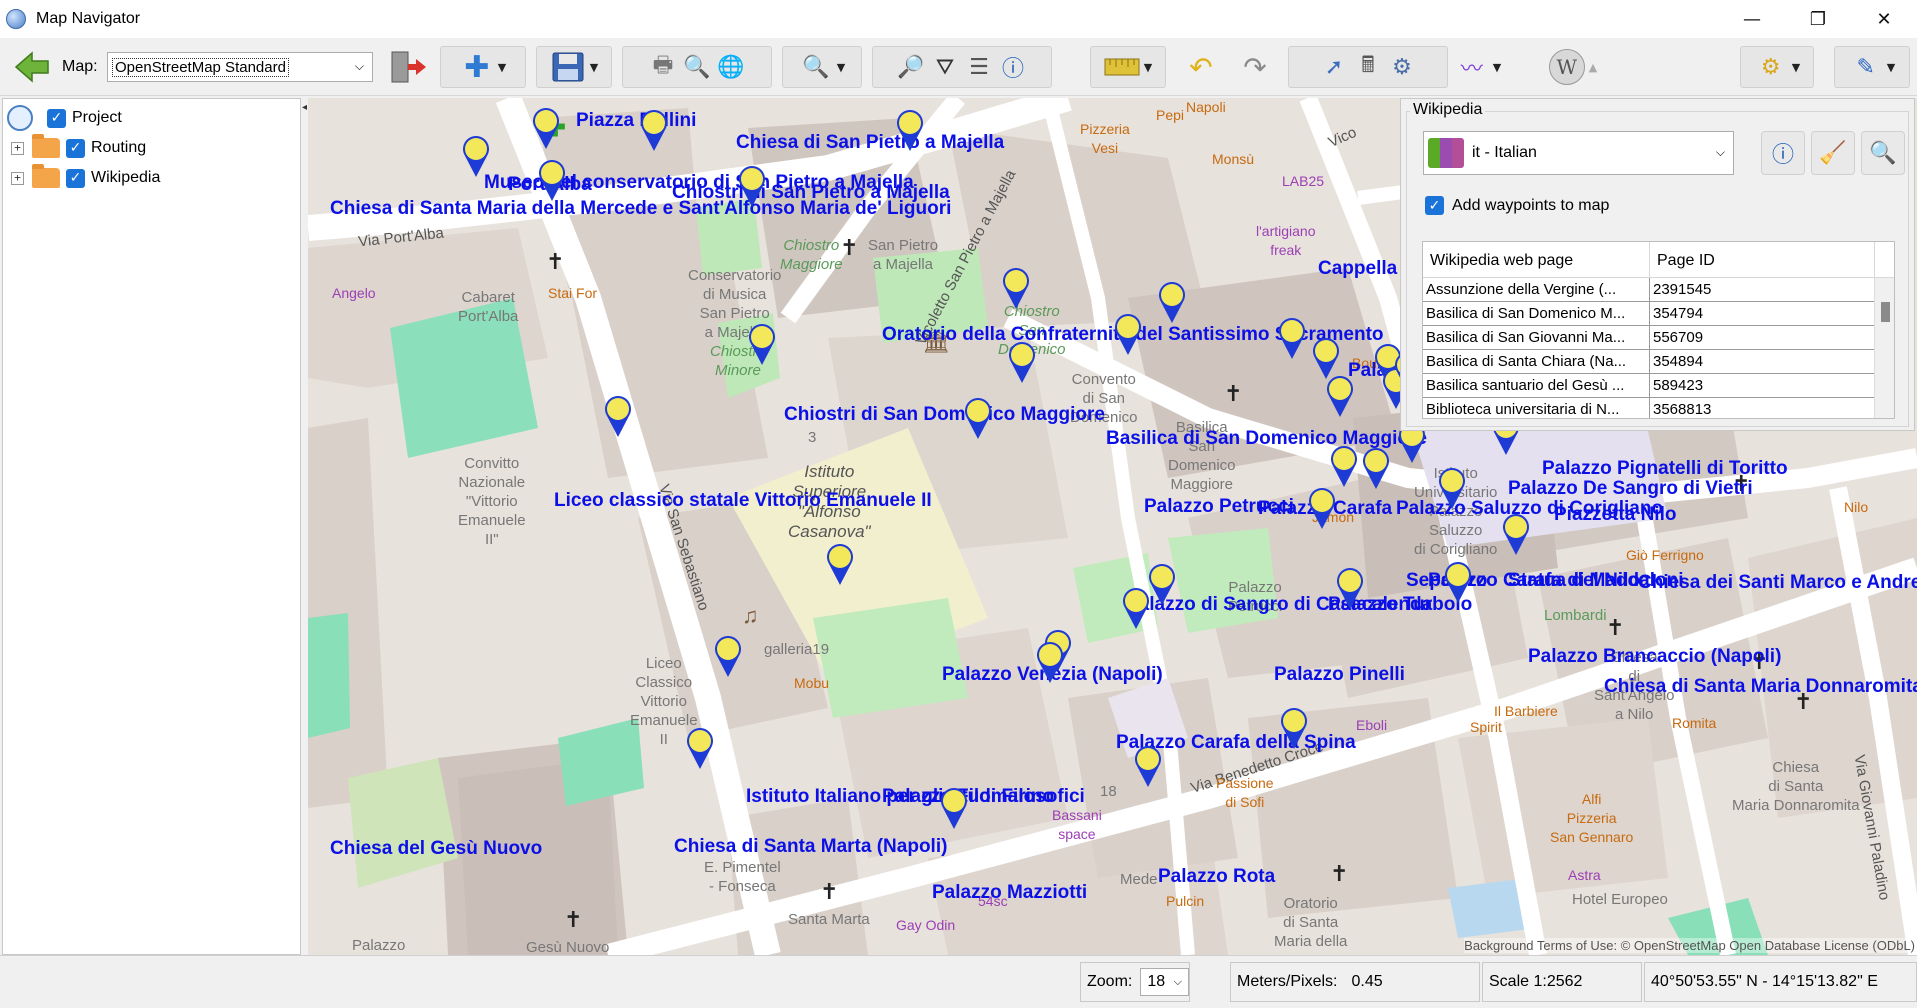  Describe the element at coordinates (1434, 205) in the screenshot. I see `add-waypoints-checkbox: ✓` at that location.